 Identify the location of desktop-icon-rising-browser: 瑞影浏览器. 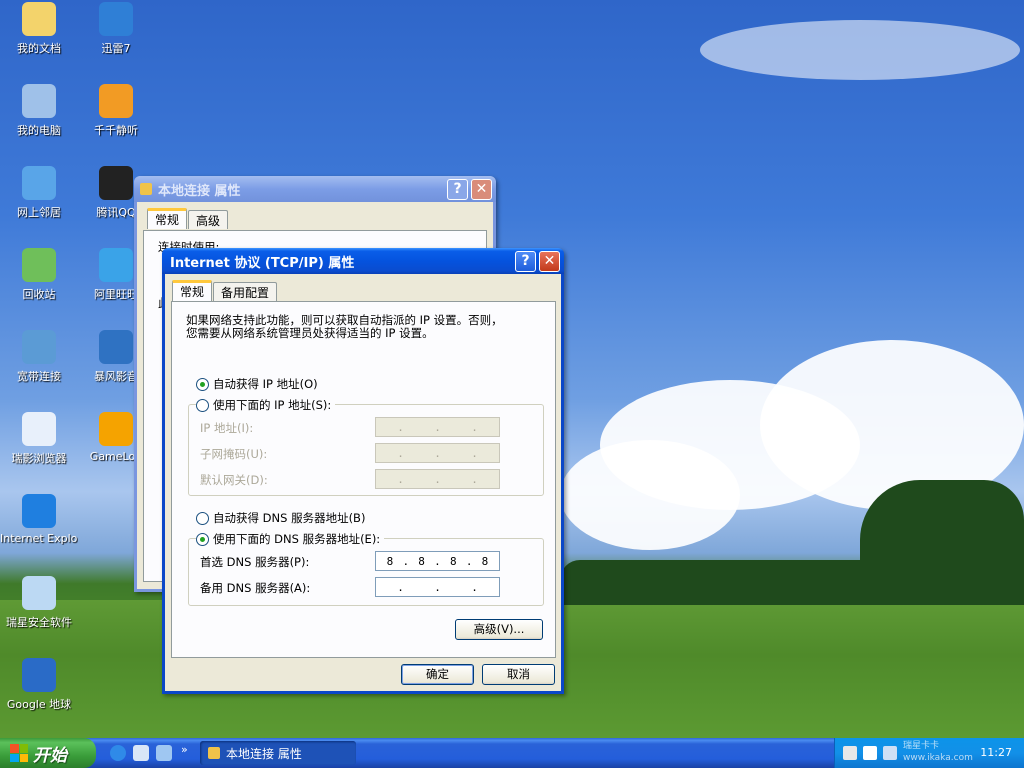
(39, 439).